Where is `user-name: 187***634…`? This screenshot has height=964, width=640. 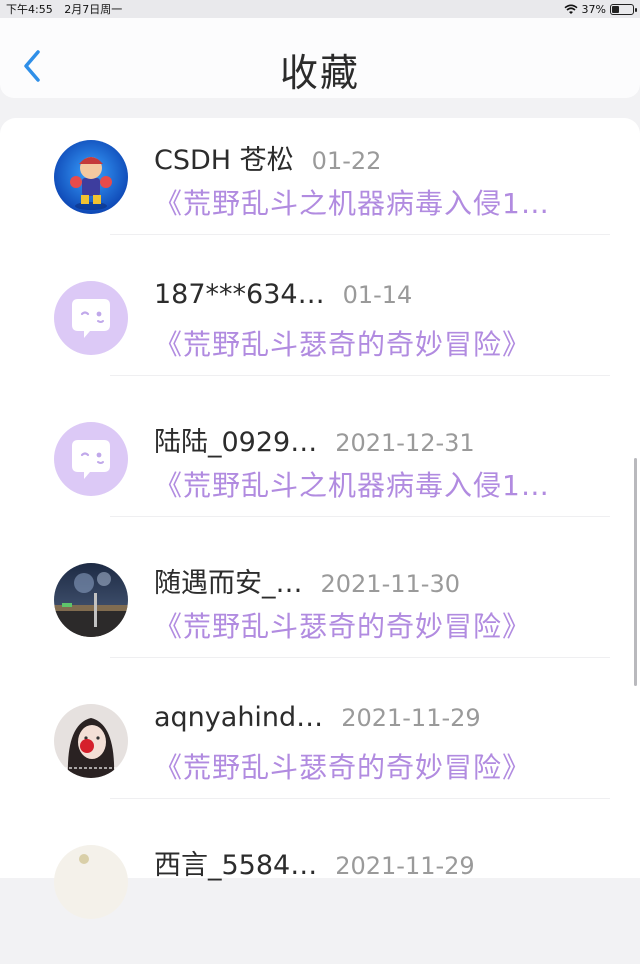
user-name: 187***634… is located at coordinates (239, 294).